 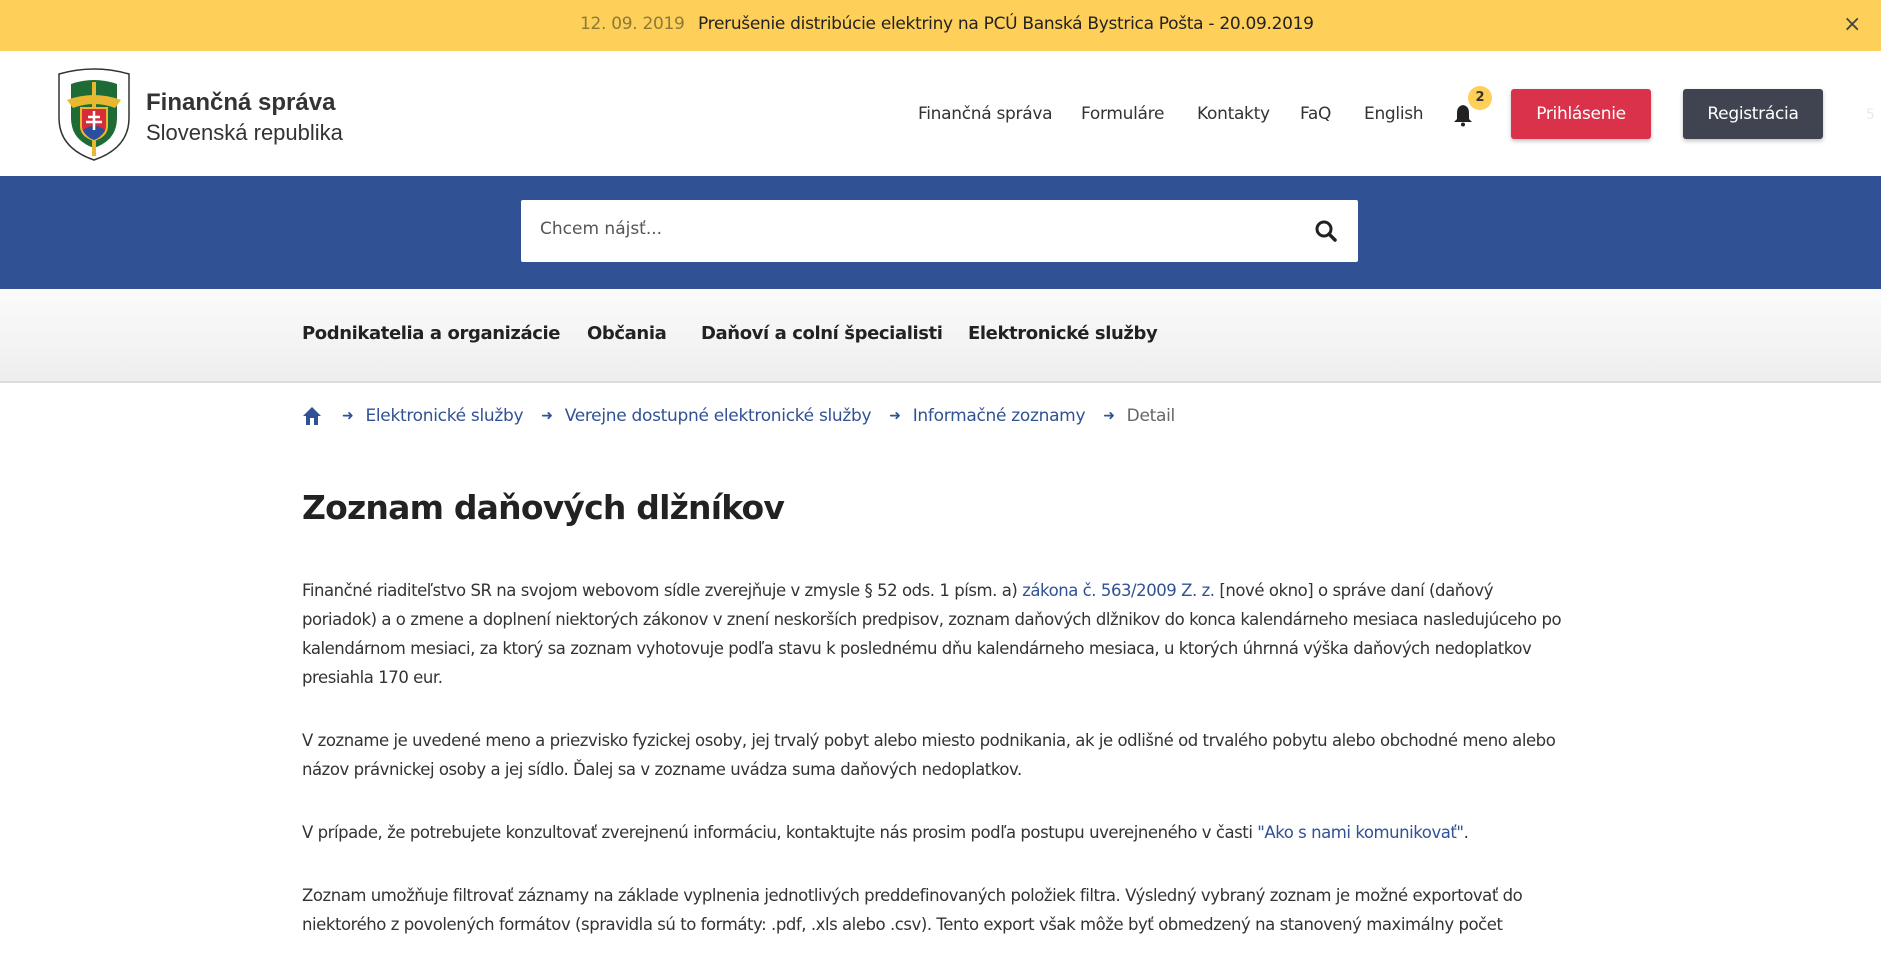 What do you see at coordinates (1233, 114) in the screenshot?
I see `nav-kontakty: Kontakty` at bounding box center [1233, 114].